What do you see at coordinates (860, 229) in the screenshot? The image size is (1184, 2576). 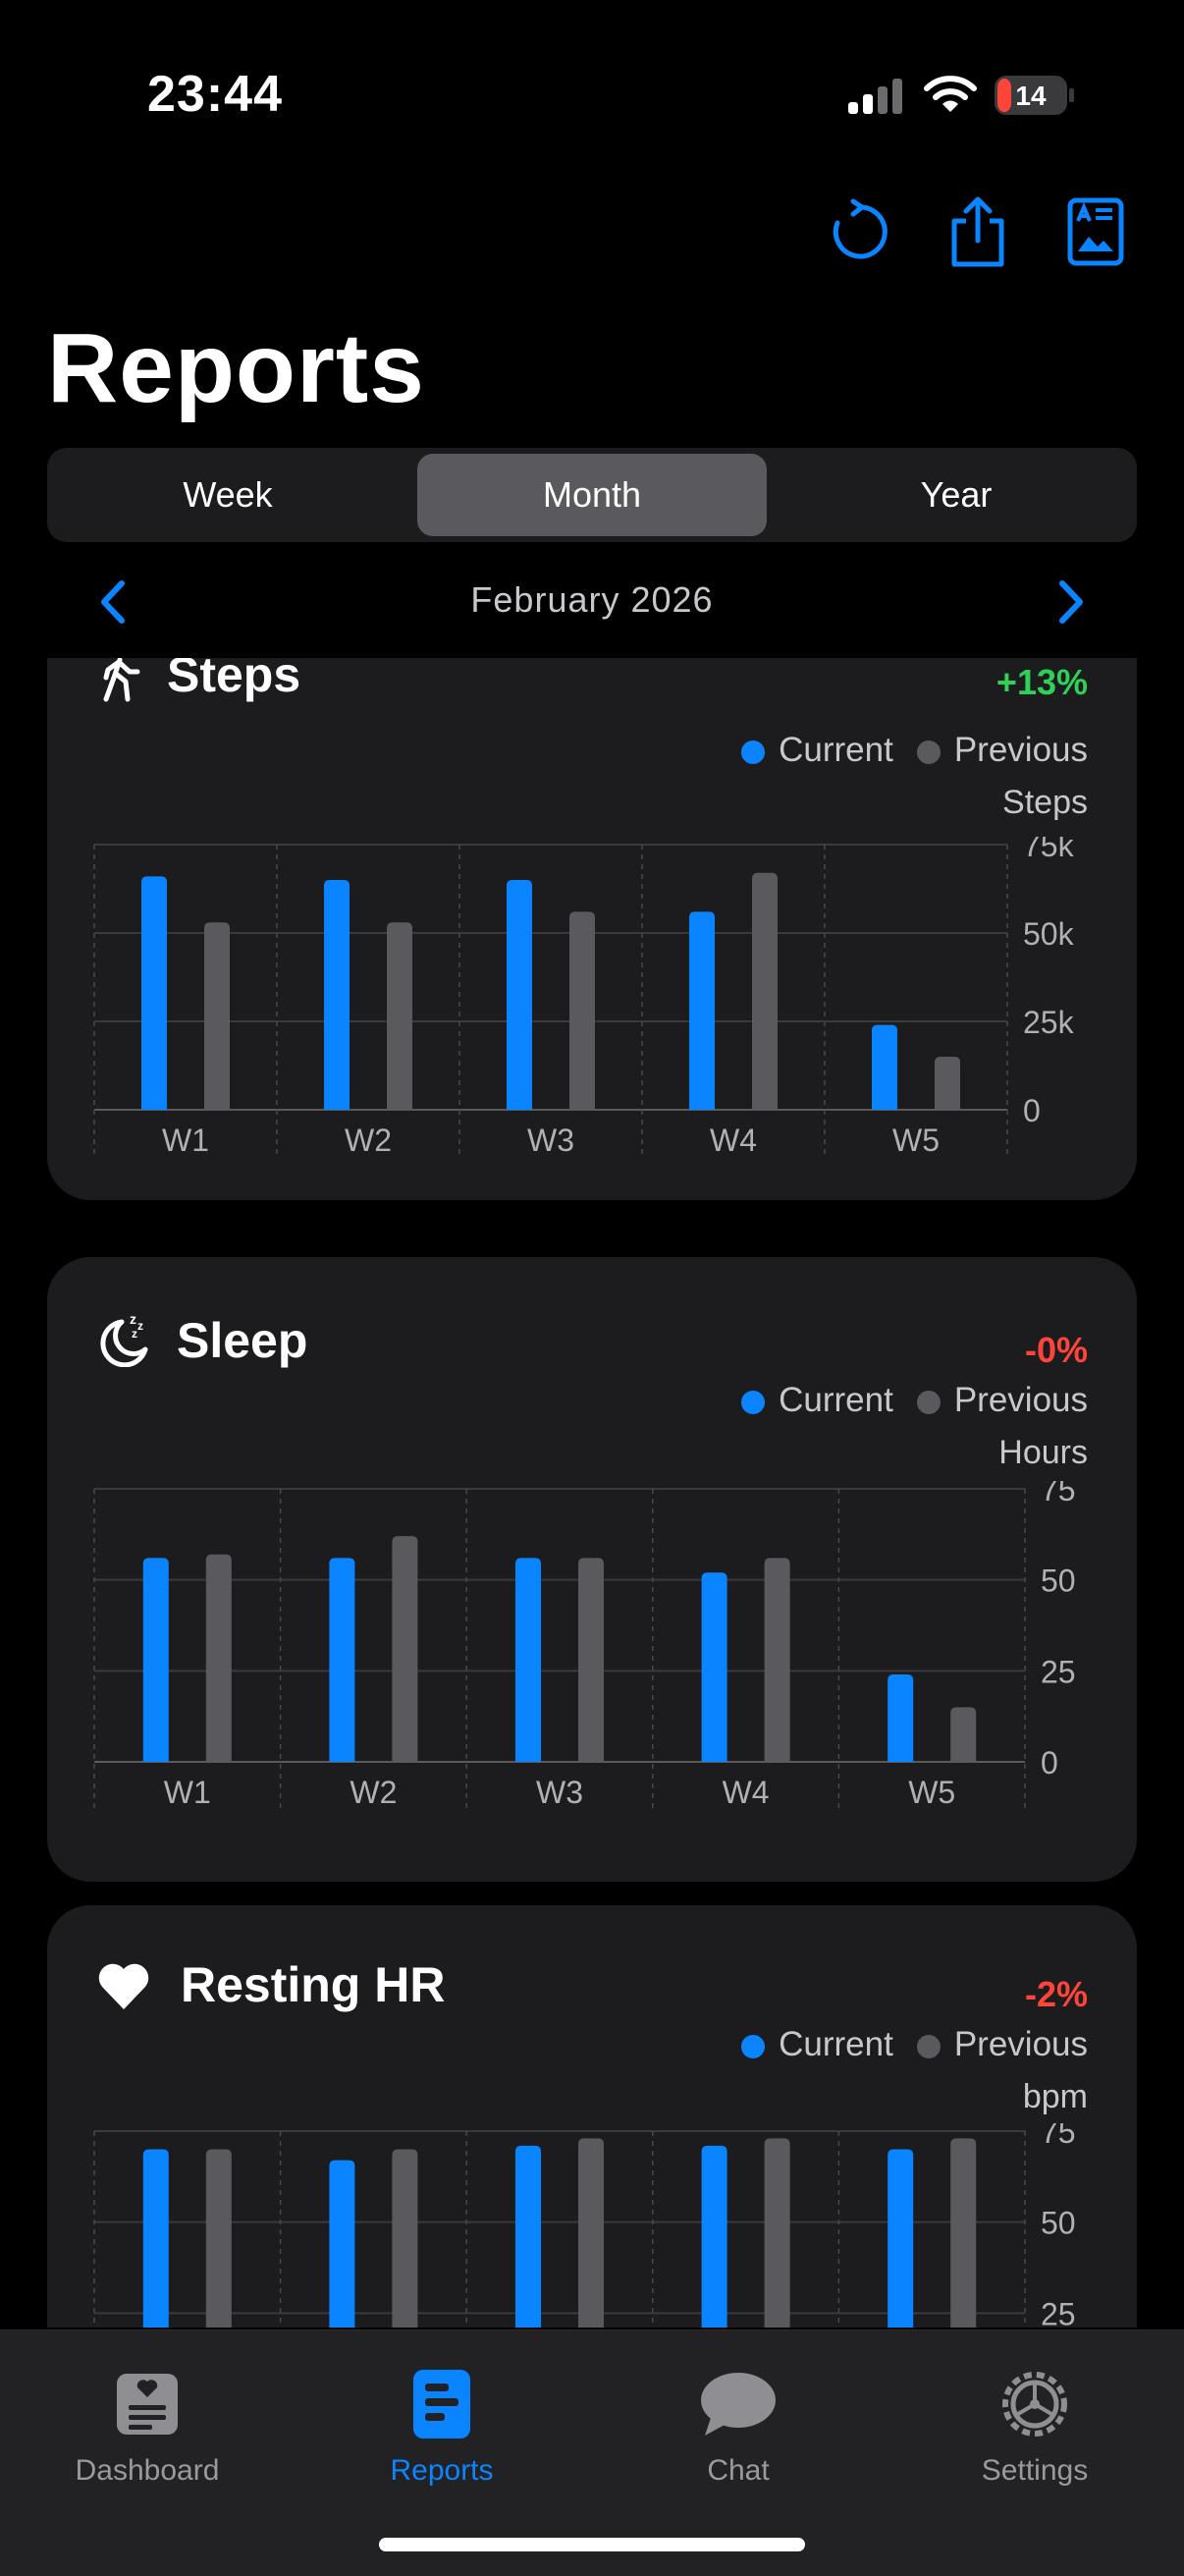 I see `refresh-icon` at bounding box center [860, 229].